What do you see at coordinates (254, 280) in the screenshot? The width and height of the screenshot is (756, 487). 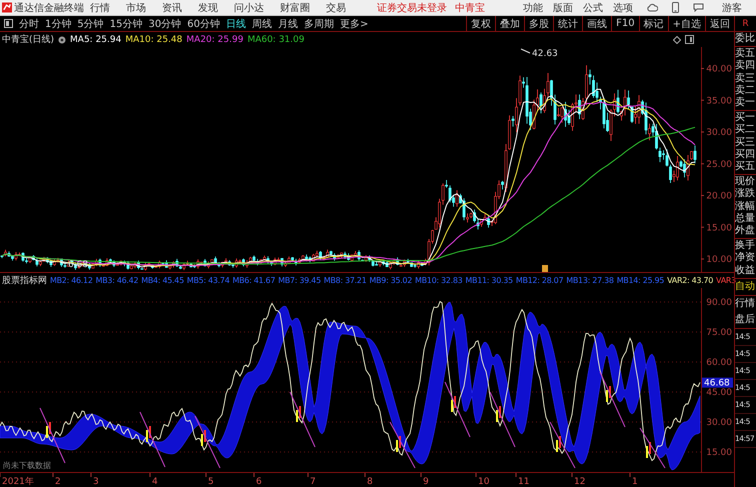 I see `indicator-value: MB6: 41.67` at bounding box center [254, 280].